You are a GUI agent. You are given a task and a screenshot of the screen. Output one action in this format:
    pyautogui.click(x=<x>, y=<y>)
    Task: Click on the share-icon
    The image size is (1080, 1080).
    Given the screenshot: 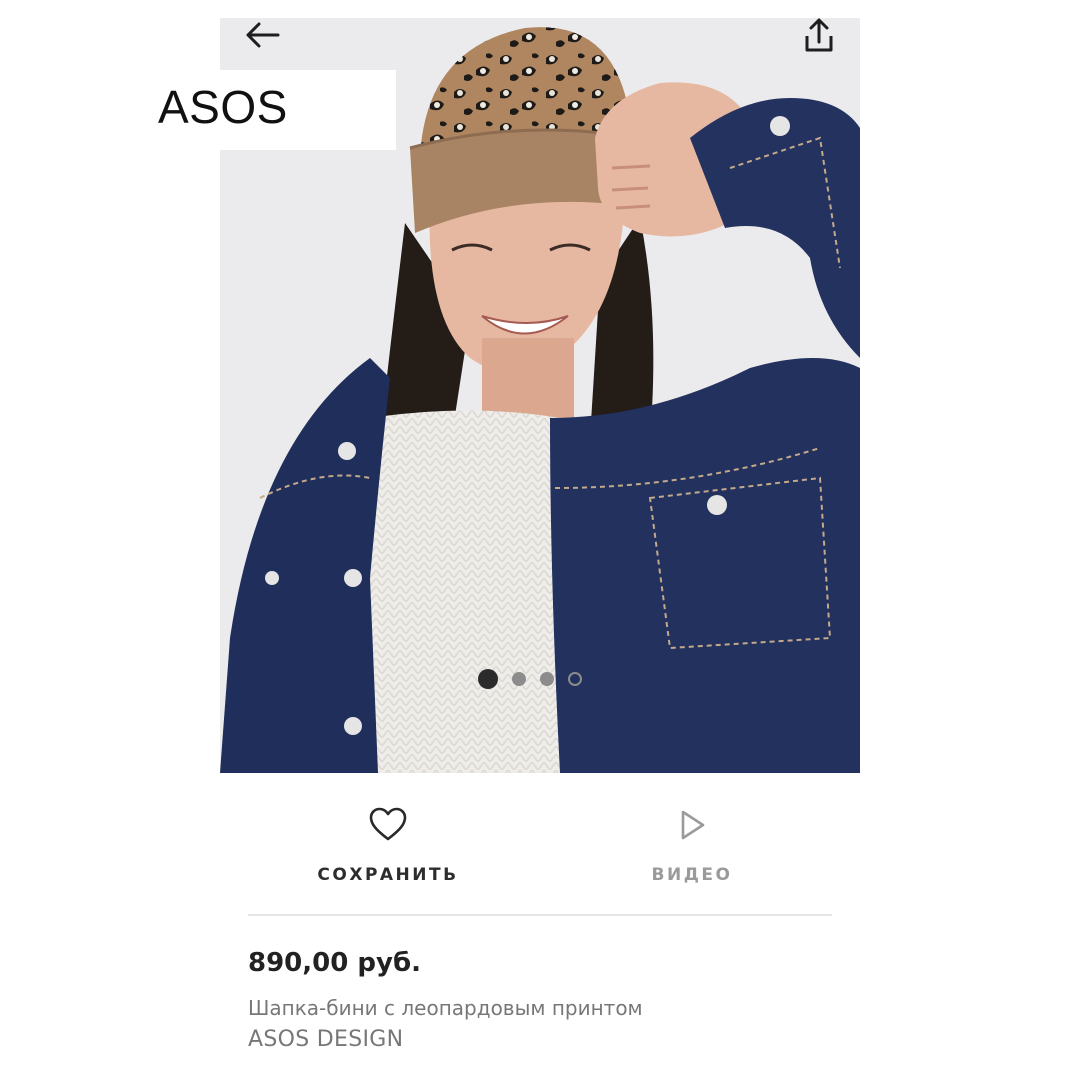 What is the action you would take?
    pyautogui.click(x=819, y=35)
    